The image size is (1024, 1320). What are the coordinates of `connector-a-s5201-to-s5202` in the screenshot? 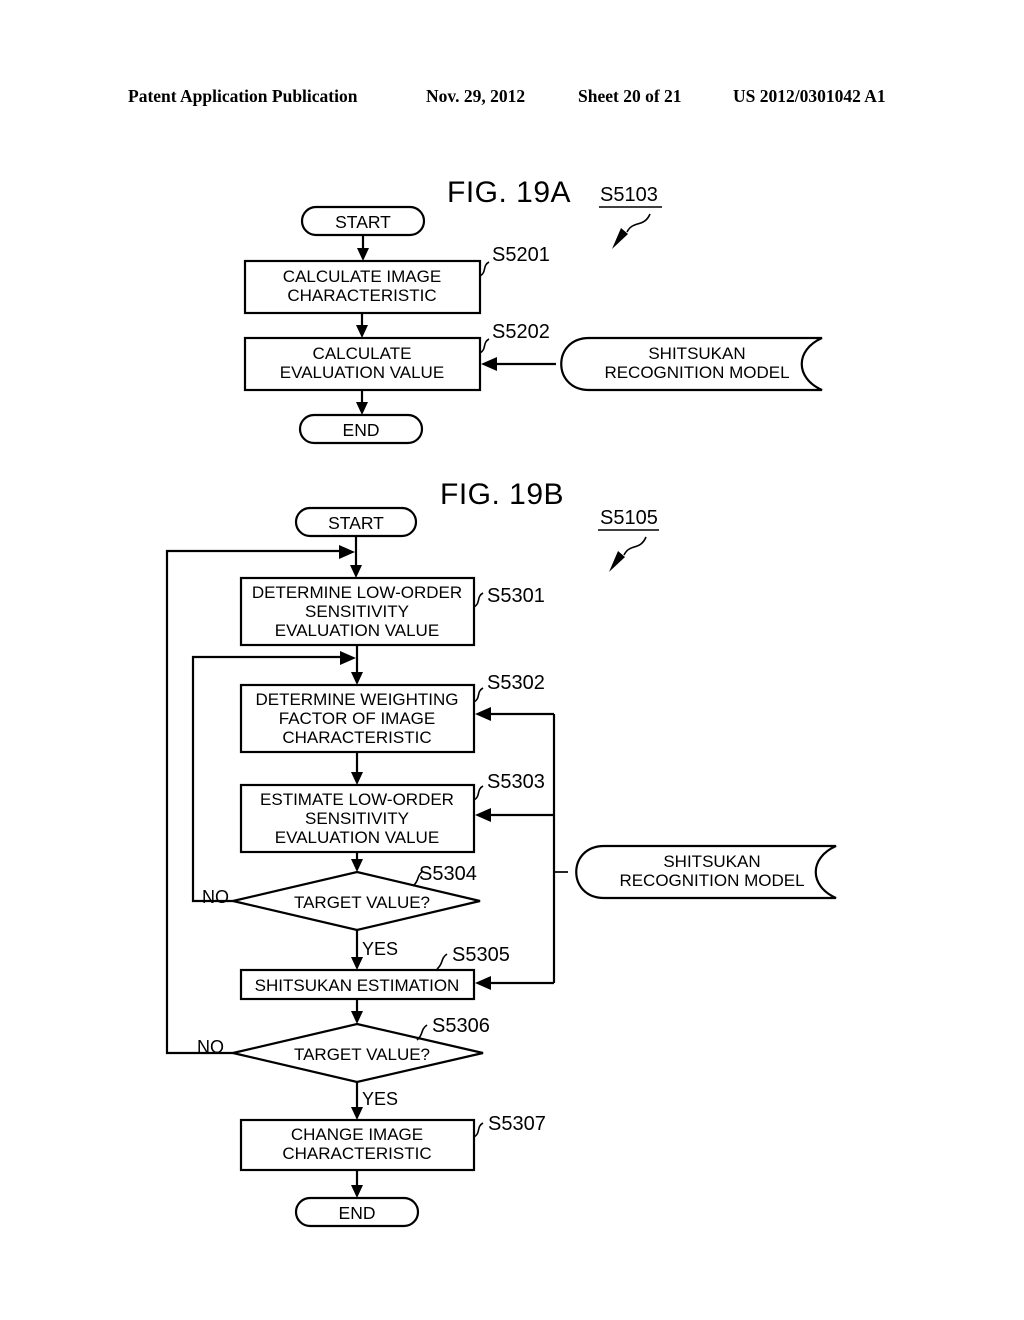 It's located at (362, 325).